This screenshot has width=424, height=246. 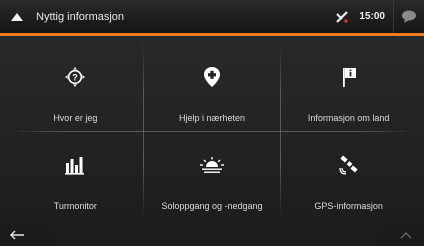 I want to click on header-accent-line, so click(x=212, y=34).